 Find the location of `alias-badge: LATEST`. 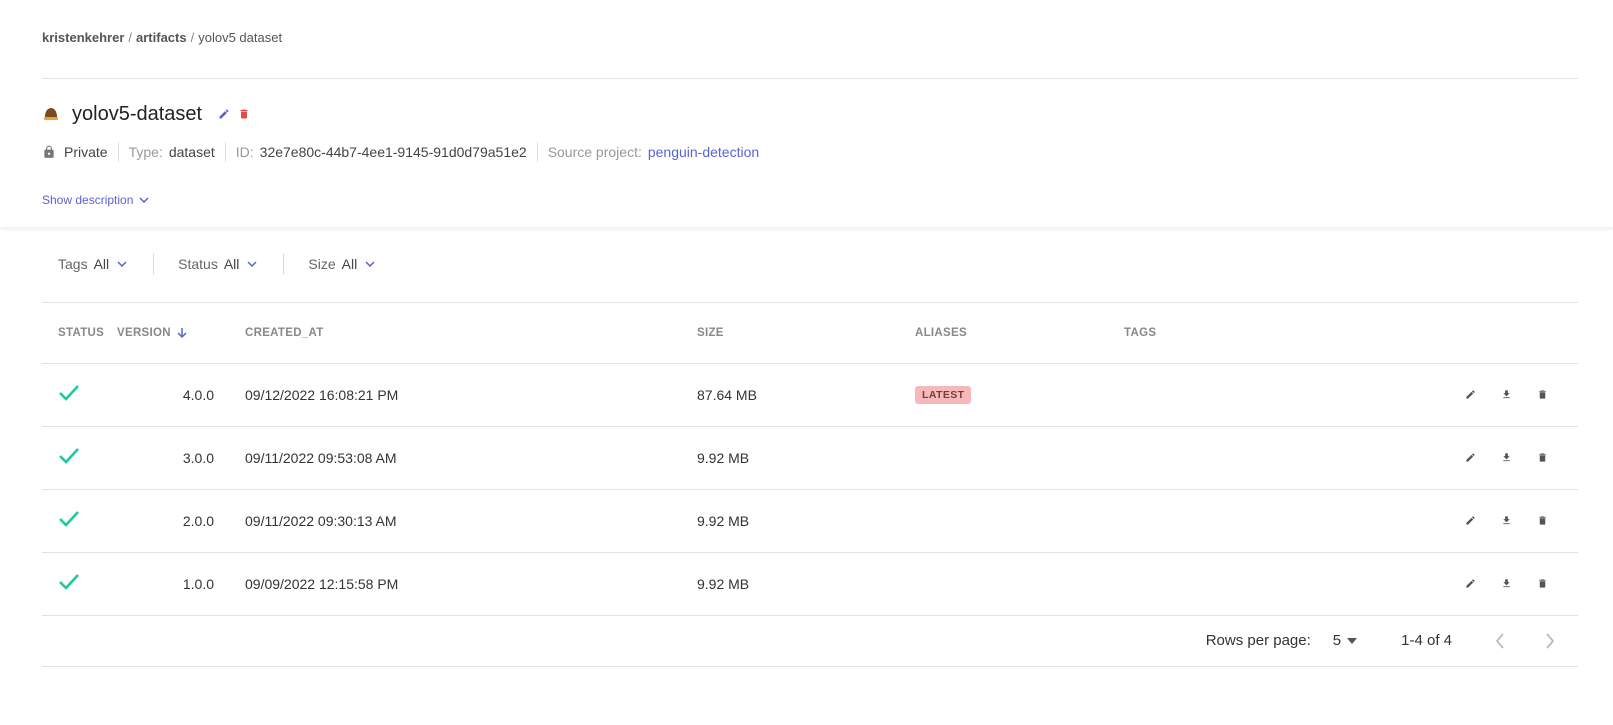

alias-badge: LATEST is located at coordinates (943, 395).